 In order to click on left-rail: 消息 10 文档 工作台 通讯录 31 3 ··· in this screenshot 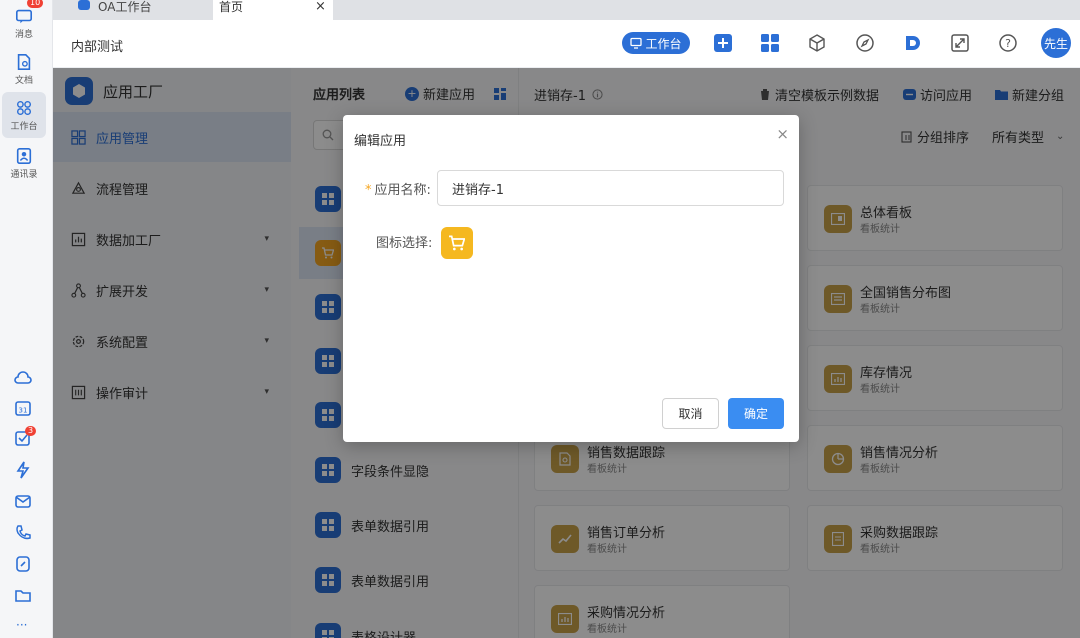, I will do `click(26, 319)`.